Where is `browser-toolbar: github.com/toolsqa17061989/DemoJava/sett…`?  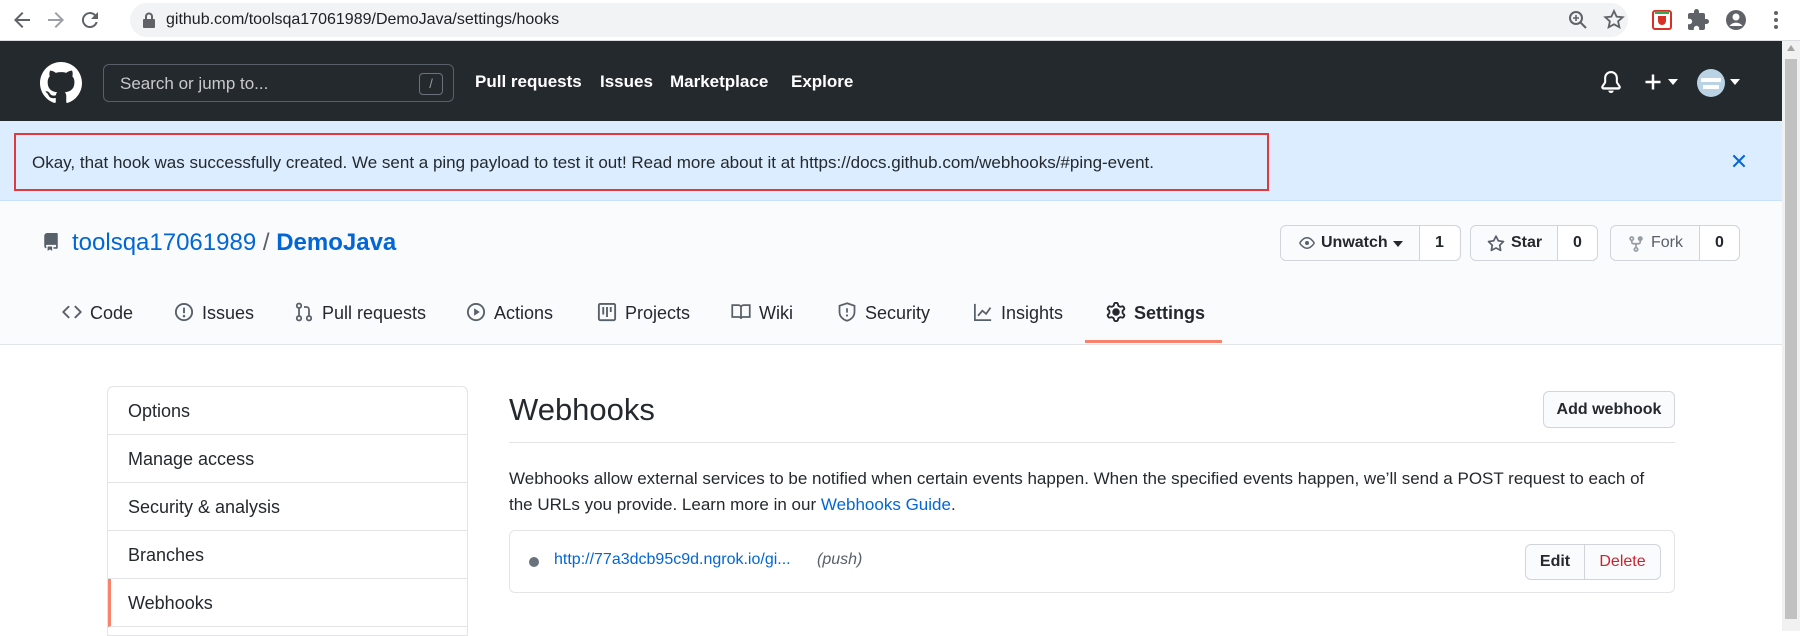
browser-toolbar: github.com/toolsqa17061989/DemoJava/sett… is located at coordinates (900, 20).